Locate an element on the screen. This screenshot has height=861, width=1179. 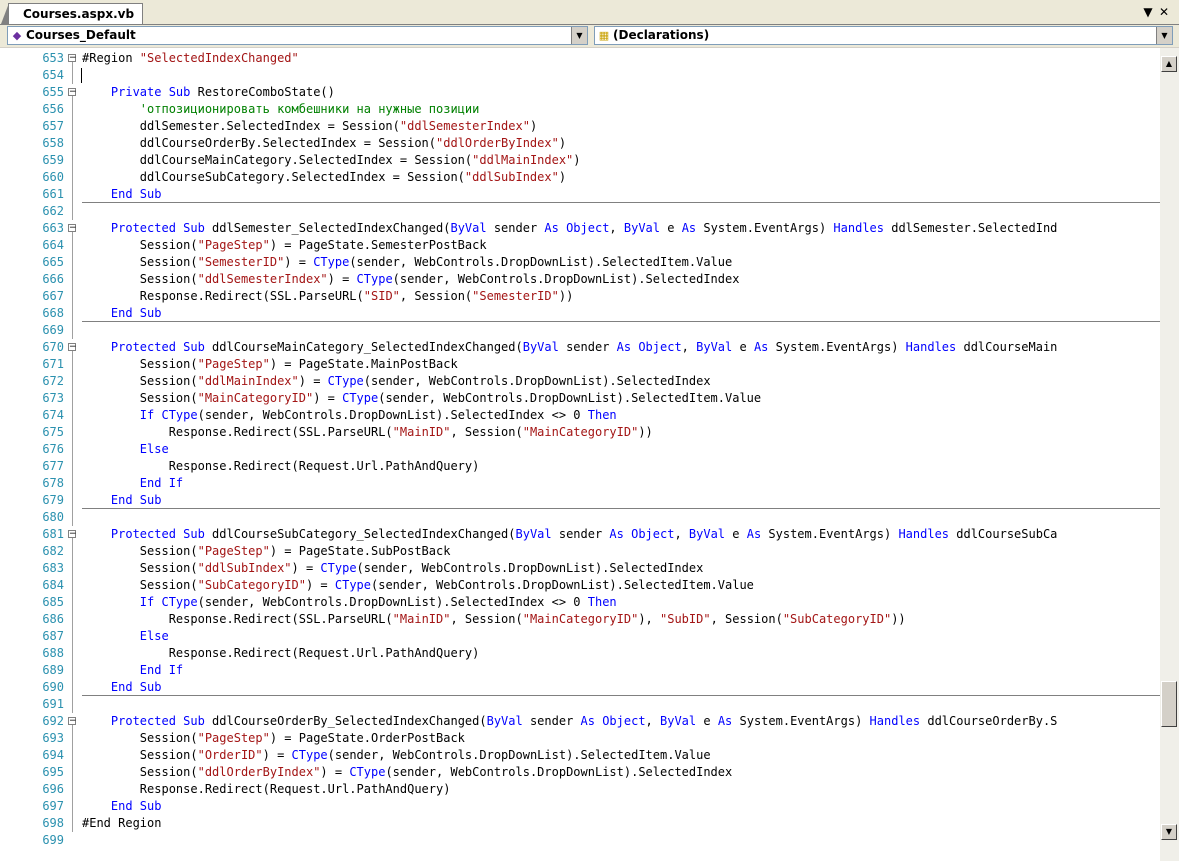
line-number: 667 is located at coordinates (53, 296).